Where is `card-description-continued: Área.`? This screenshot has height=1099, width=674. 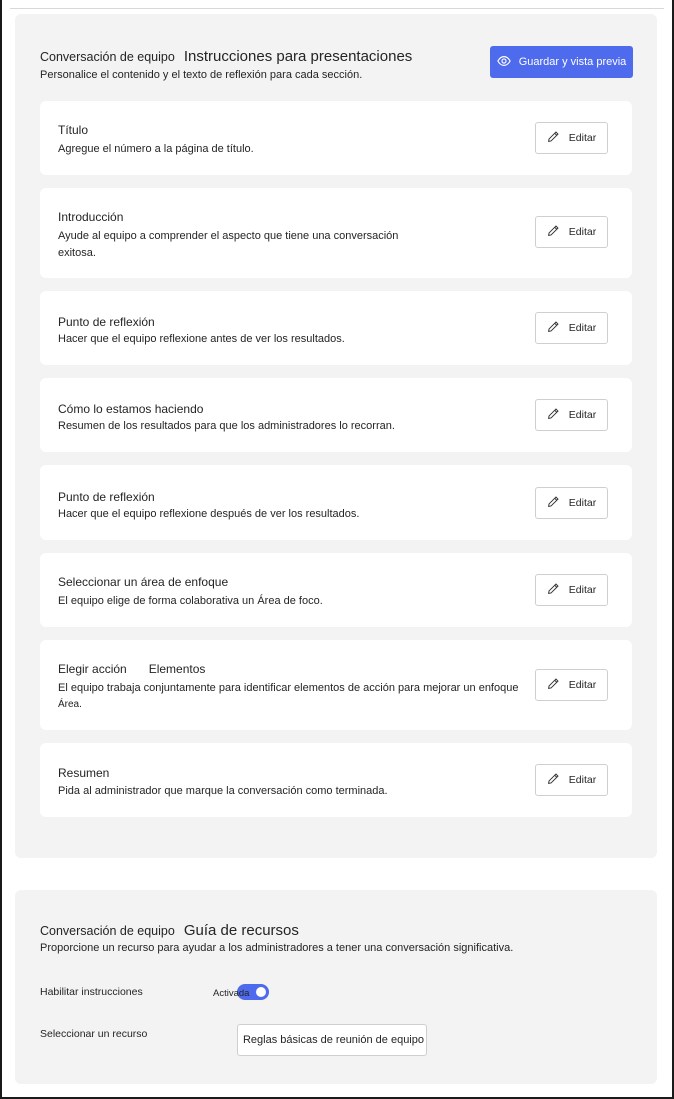
card-description-continued: Área. is located at coordinates (70, 704).